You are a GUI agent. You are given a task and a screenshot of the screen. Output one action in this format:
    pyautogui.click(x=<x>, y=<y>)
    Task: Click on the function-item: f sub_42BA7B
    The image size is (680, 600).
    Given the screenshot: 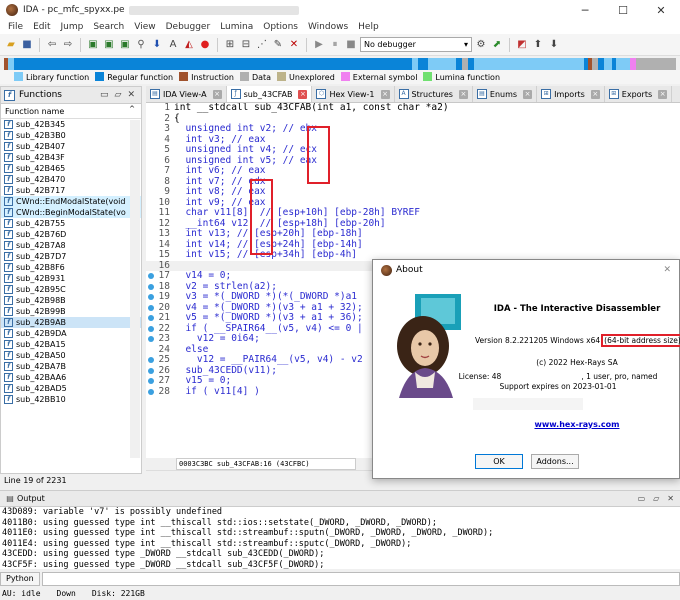 What is the action you would take?
    pyautogui.click(x=71, y=366)
    